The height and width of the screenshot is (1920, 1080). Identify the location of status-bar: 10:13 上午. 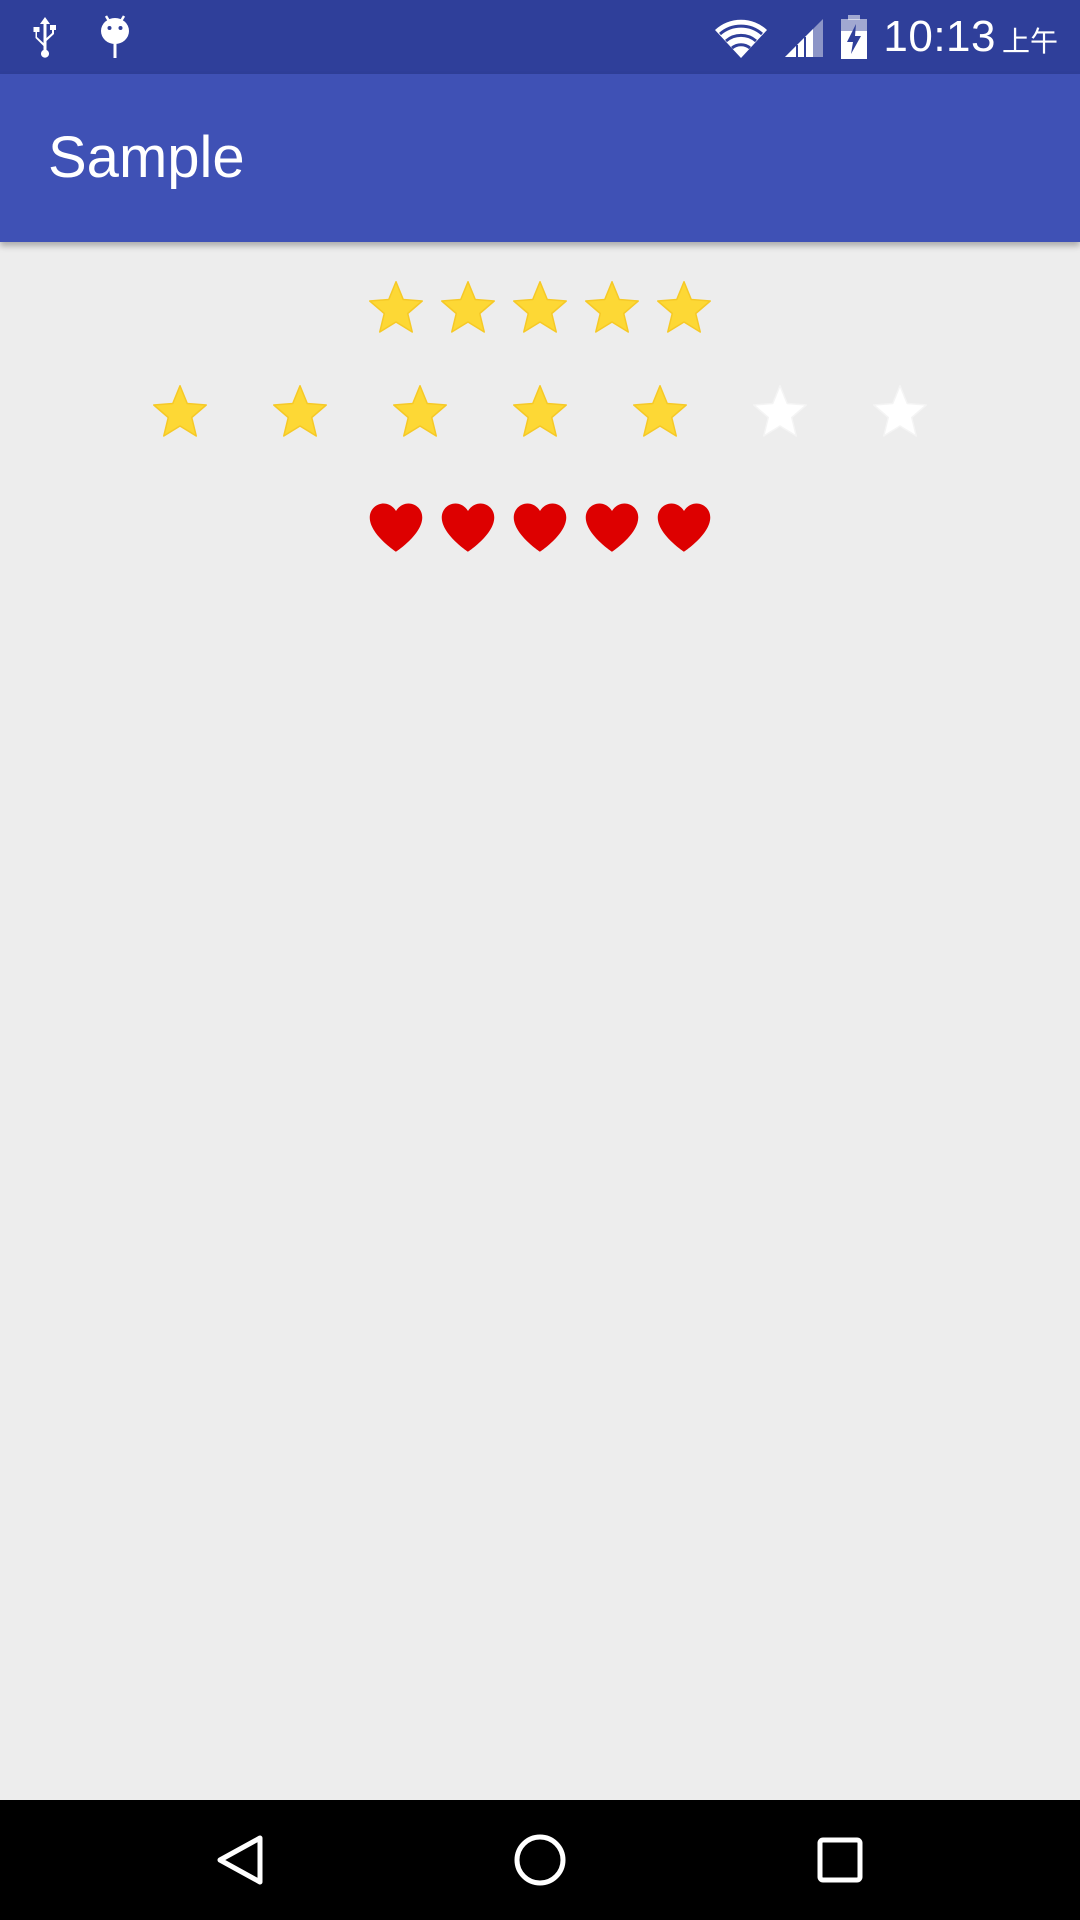
(540, 37).